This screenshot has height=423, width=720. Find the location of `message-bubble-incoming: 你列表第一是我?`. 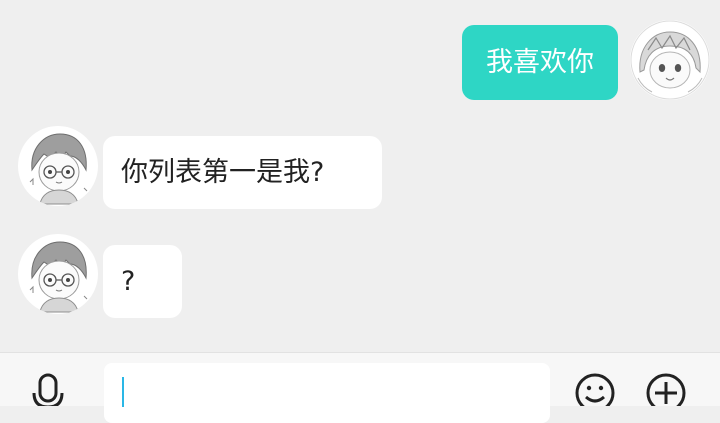

message-bubble-incoming: 你列表第一是我? is located at coordinates (242, 172).